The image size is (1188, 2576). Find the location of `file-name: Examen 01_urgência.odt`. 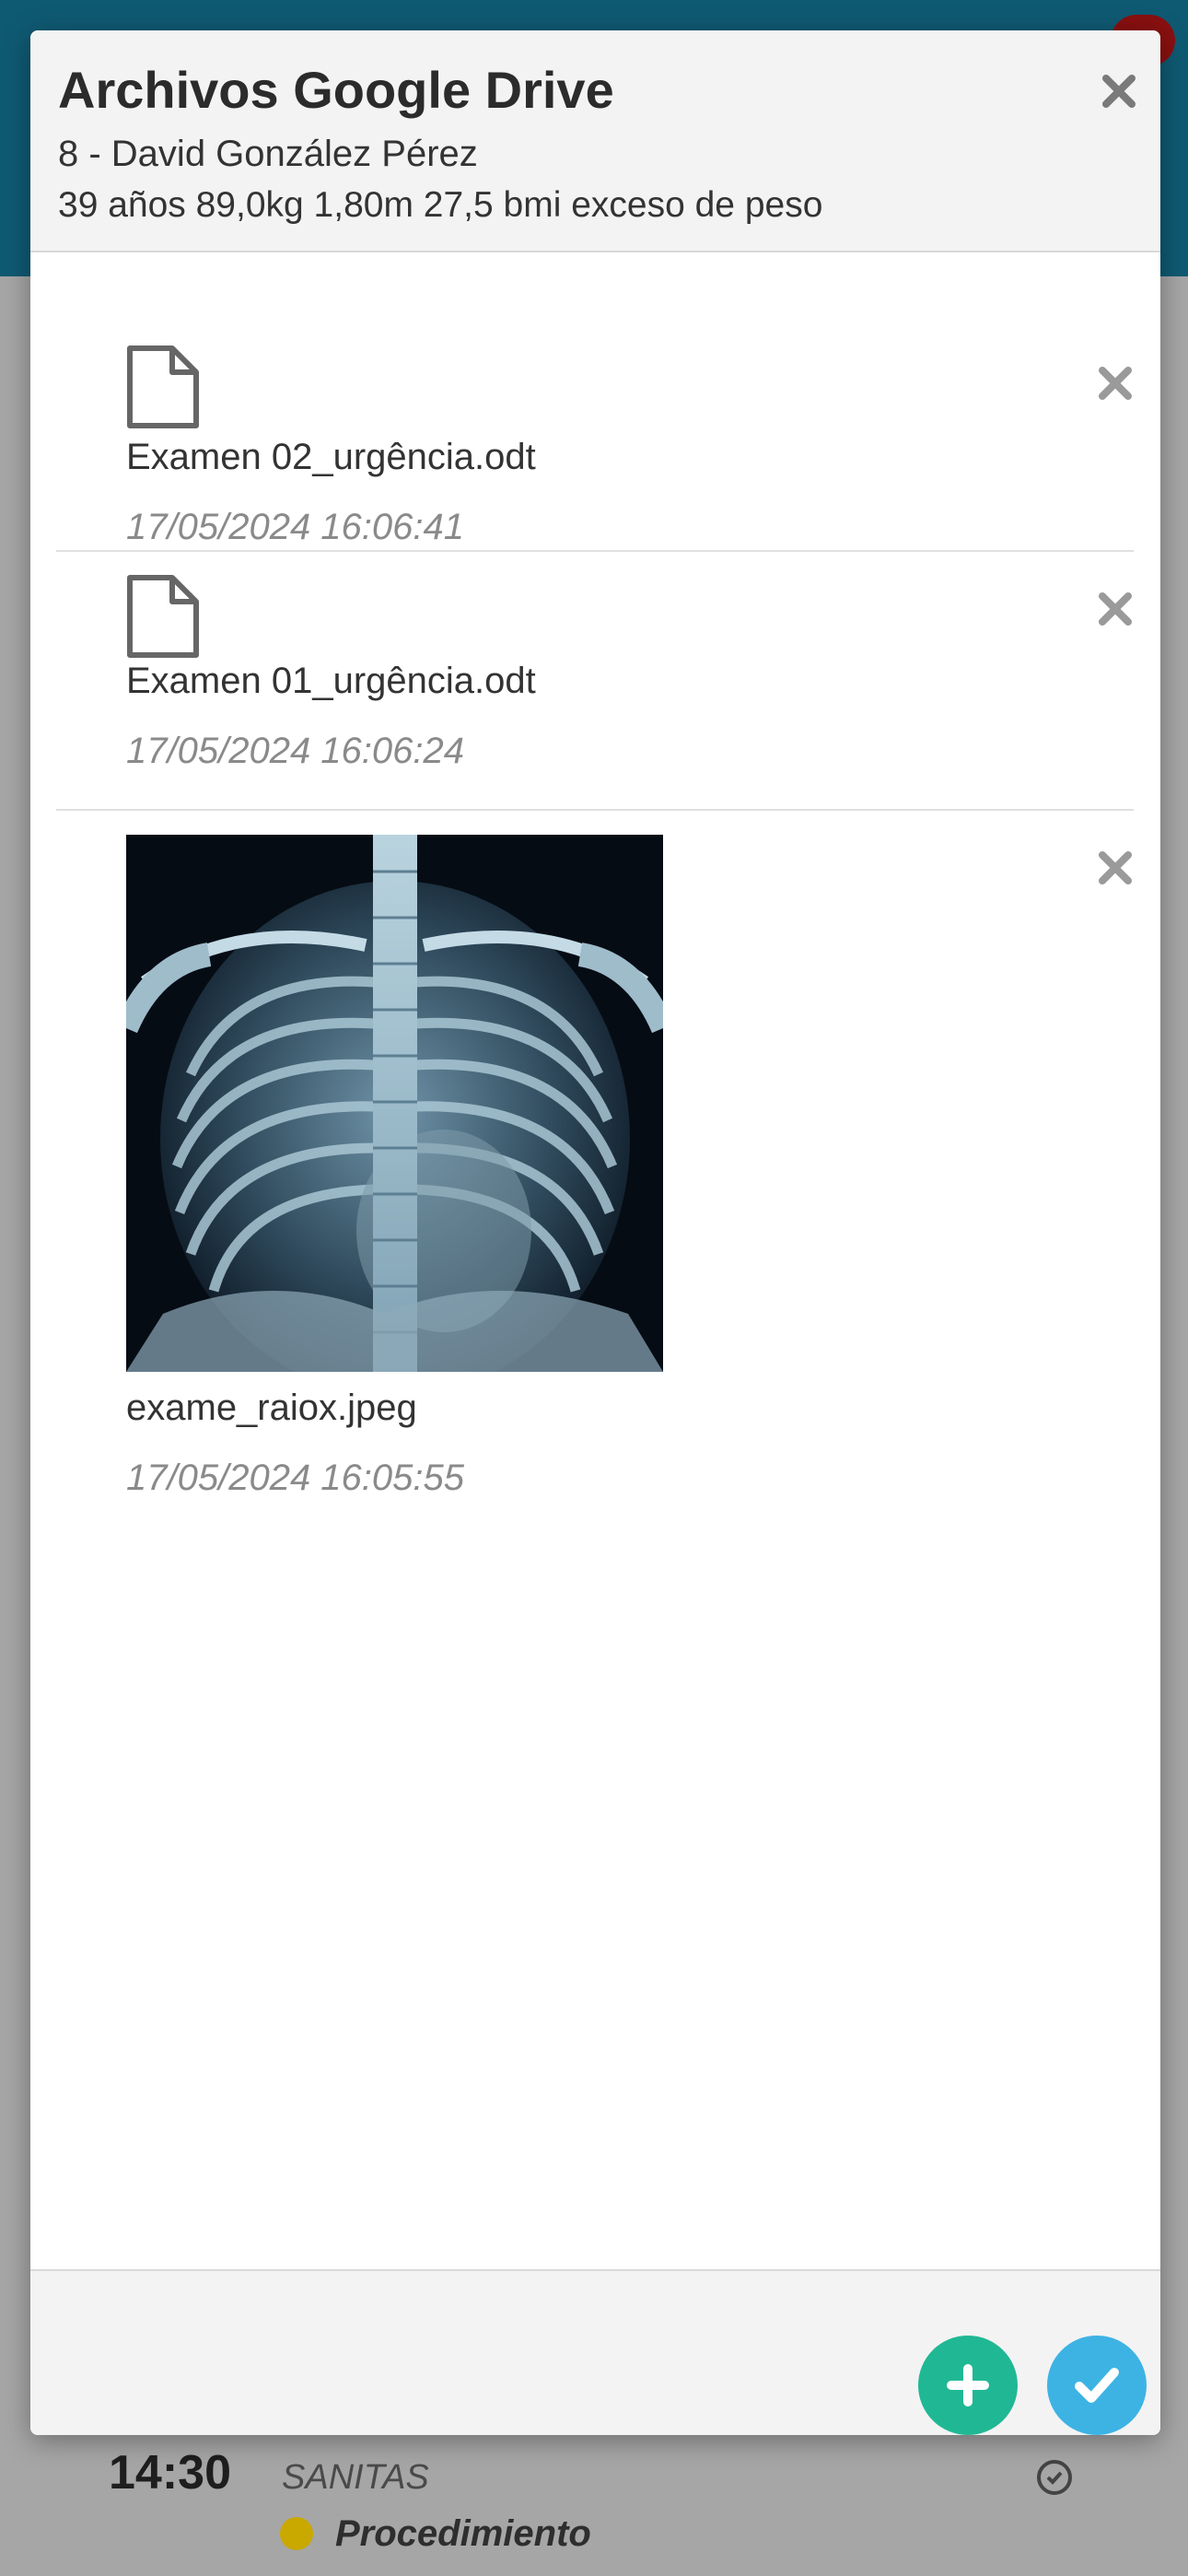

file-name: Examen 01_urgência.odt is located at coordinates (331, 681).